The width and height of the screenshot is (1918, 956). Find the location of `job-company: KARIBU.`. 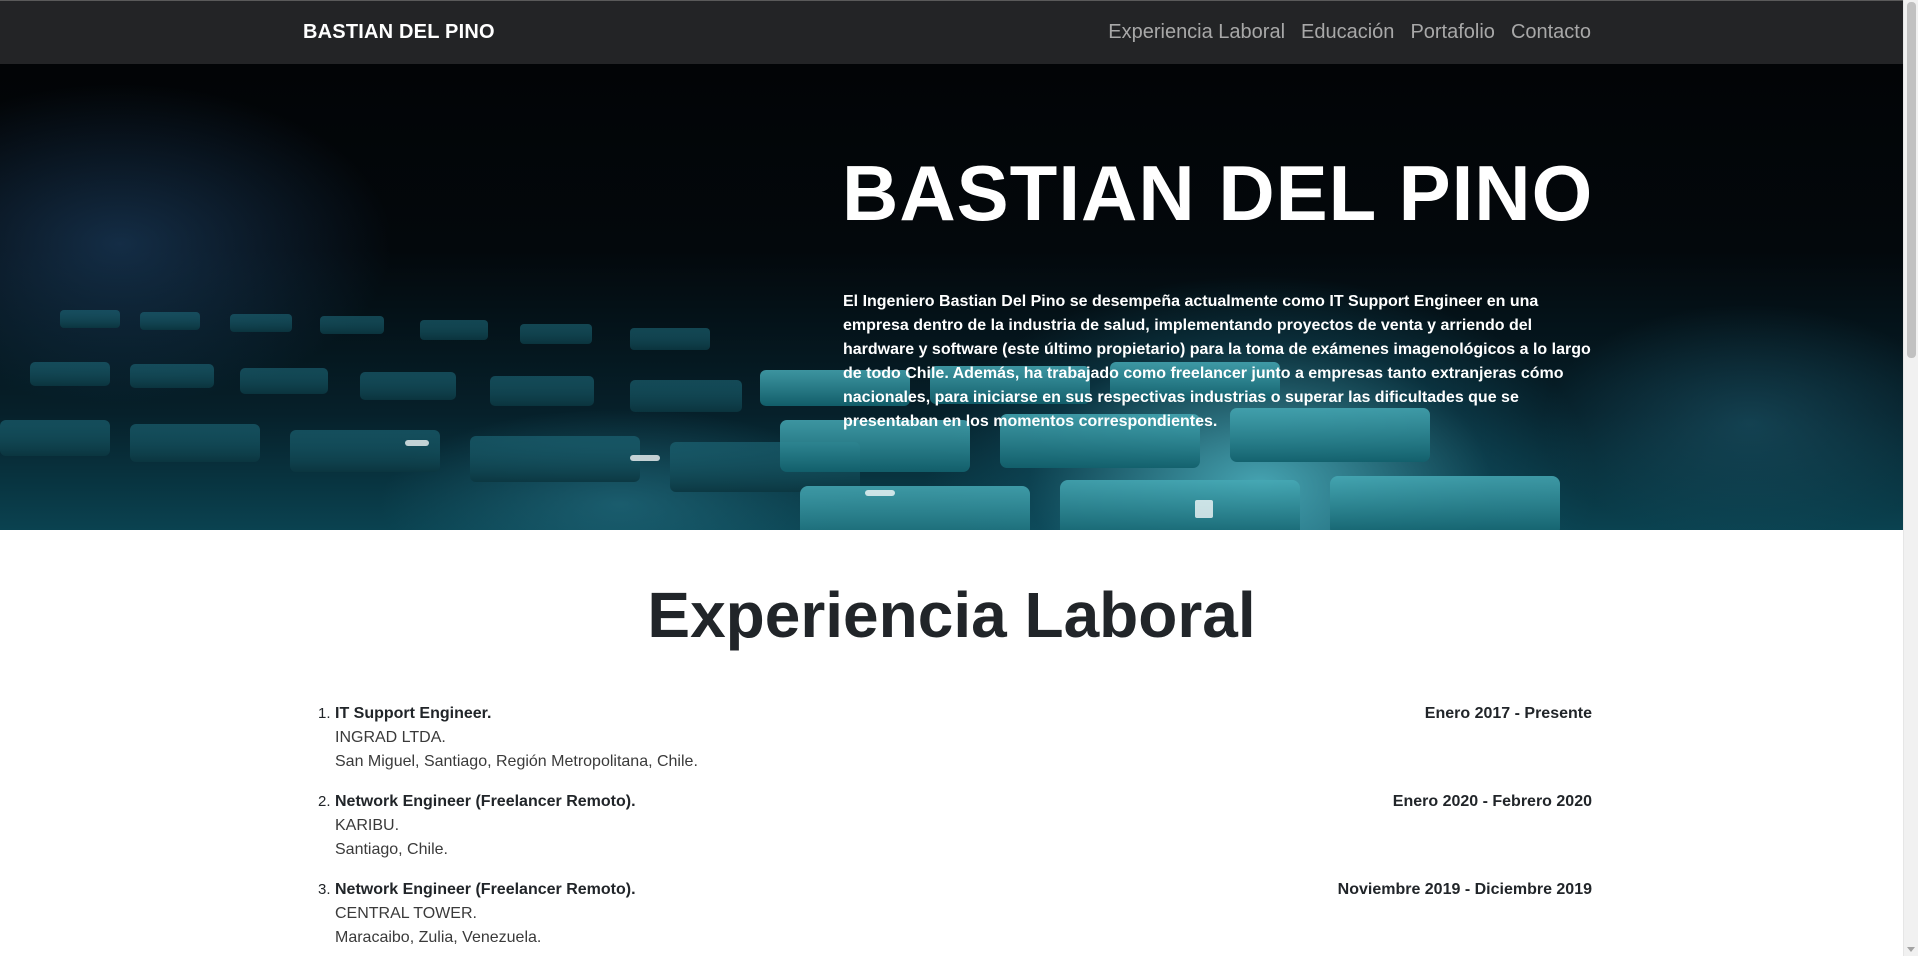

job-company: KARIBU. is located at coordinates (367, 825).